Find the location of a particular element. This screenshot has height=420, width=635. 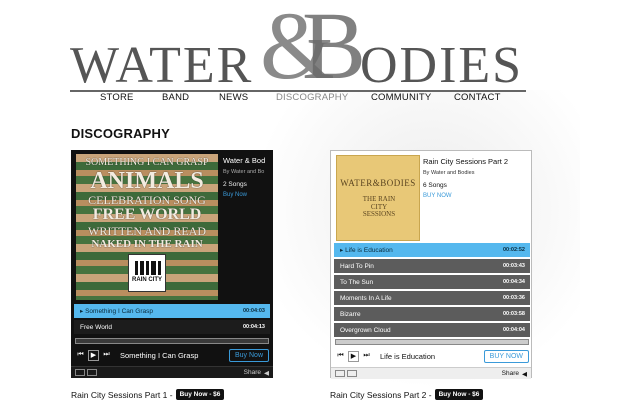

track-name: Overgrown Cloud is located at coordinates (365, 330).